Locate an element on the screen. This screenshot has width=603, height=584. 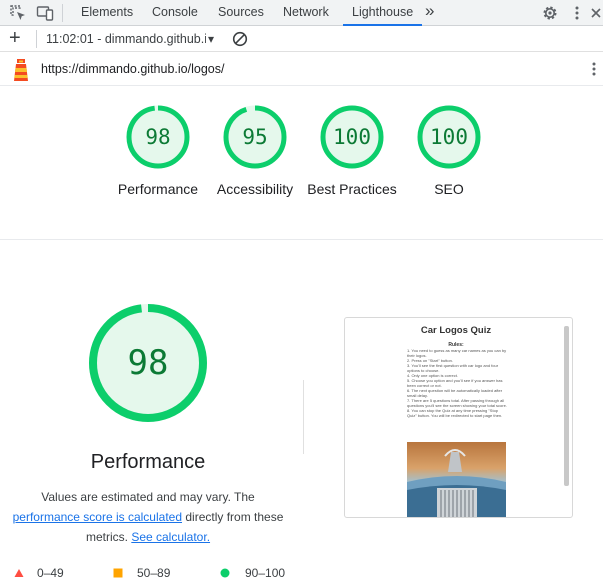
legend-range: 50–89 is located at coordinates (154, 573).